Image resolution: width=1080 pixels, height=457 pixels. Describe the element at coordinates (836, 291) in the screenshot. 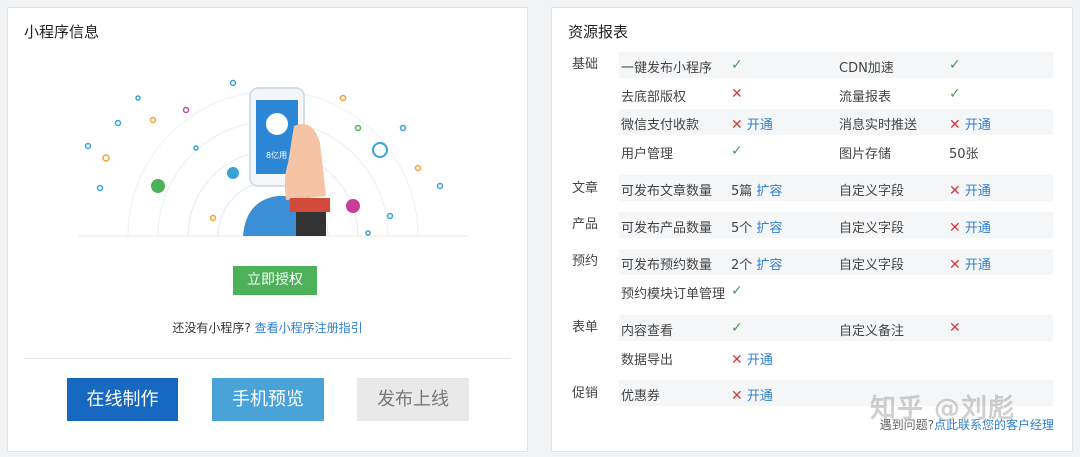

I see `table-row: 预约模块订单管理 ✓` at that location.